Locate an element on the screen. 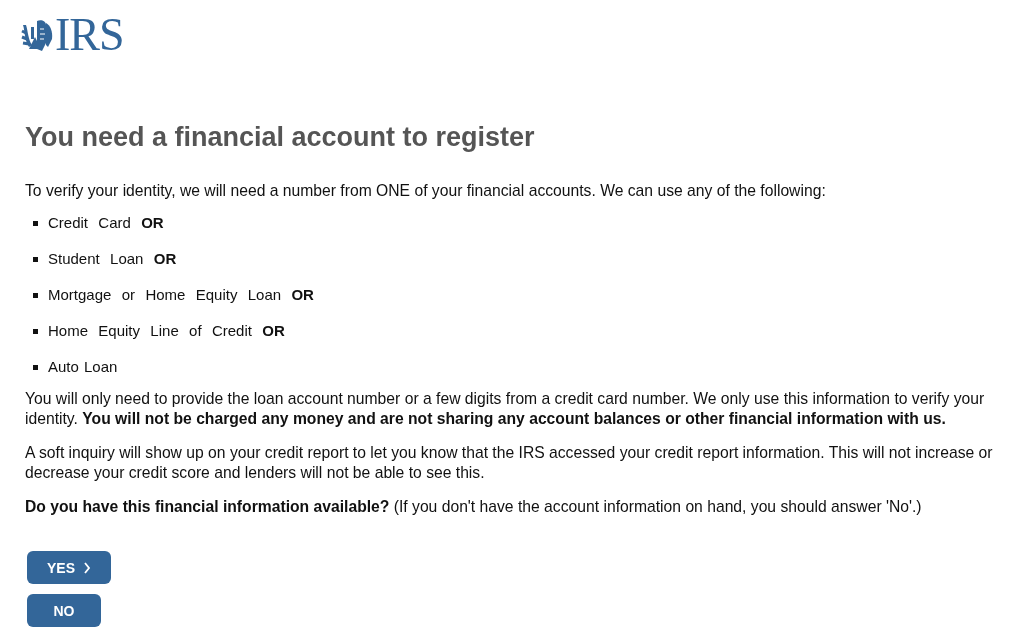 The image size is (1031, 635). account-type-item: Credit Card OR is located at coordinates (106, 223).